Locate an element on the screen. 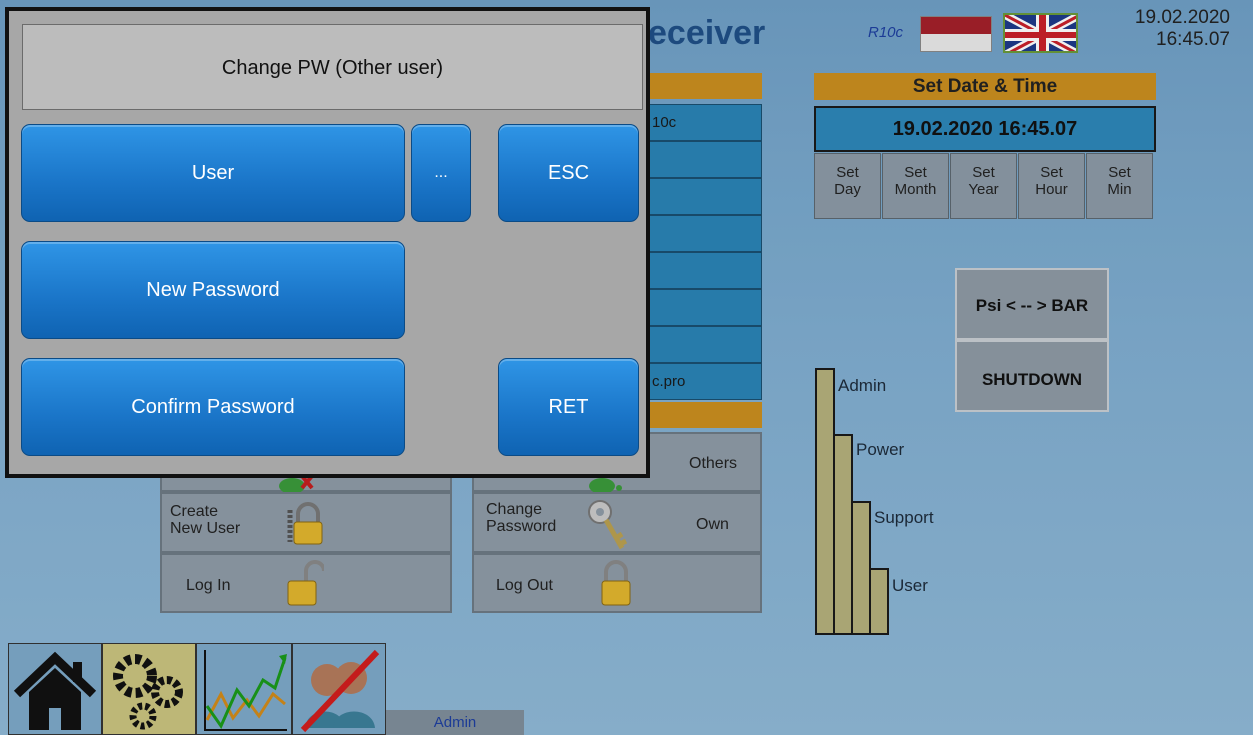 This screenshot has height=739, width=1253. ret-button: RET is located at coordinates (568, 407).